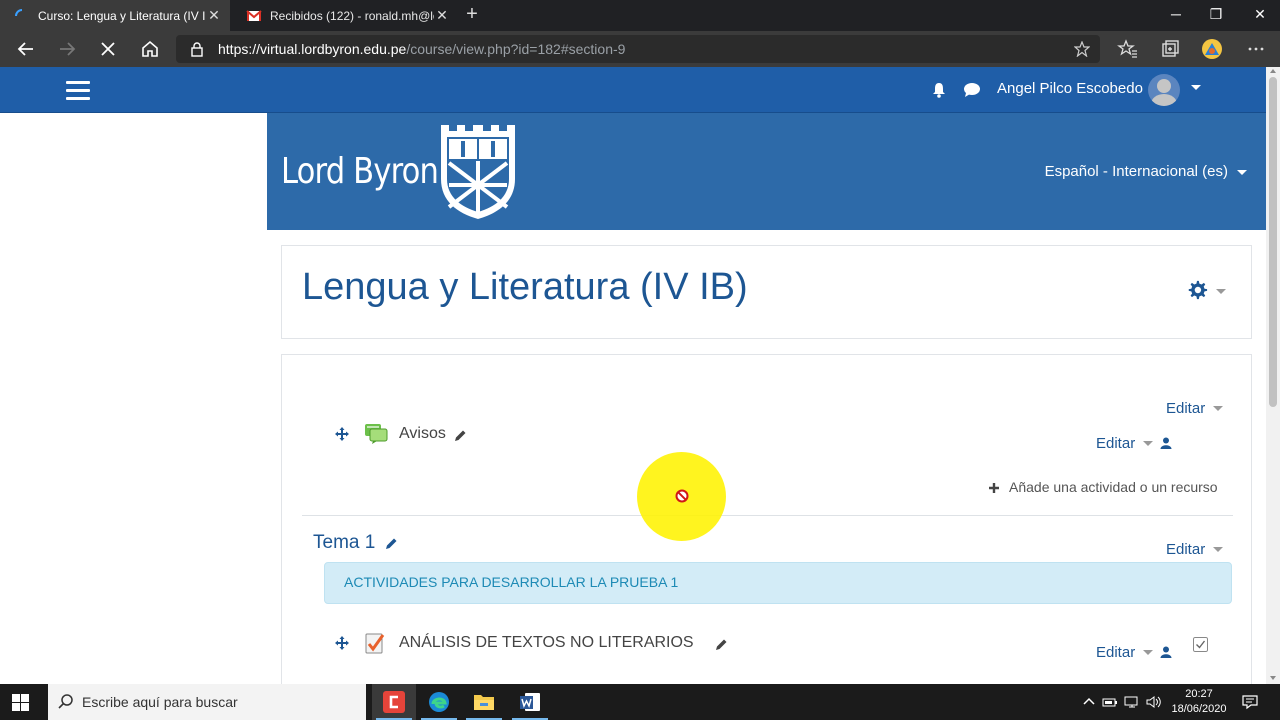 The width and height of the screenshot is (1280, 720). Describe the element at coordinates (1197, 290) in the screenshot. I see `gear-icon` at that location.